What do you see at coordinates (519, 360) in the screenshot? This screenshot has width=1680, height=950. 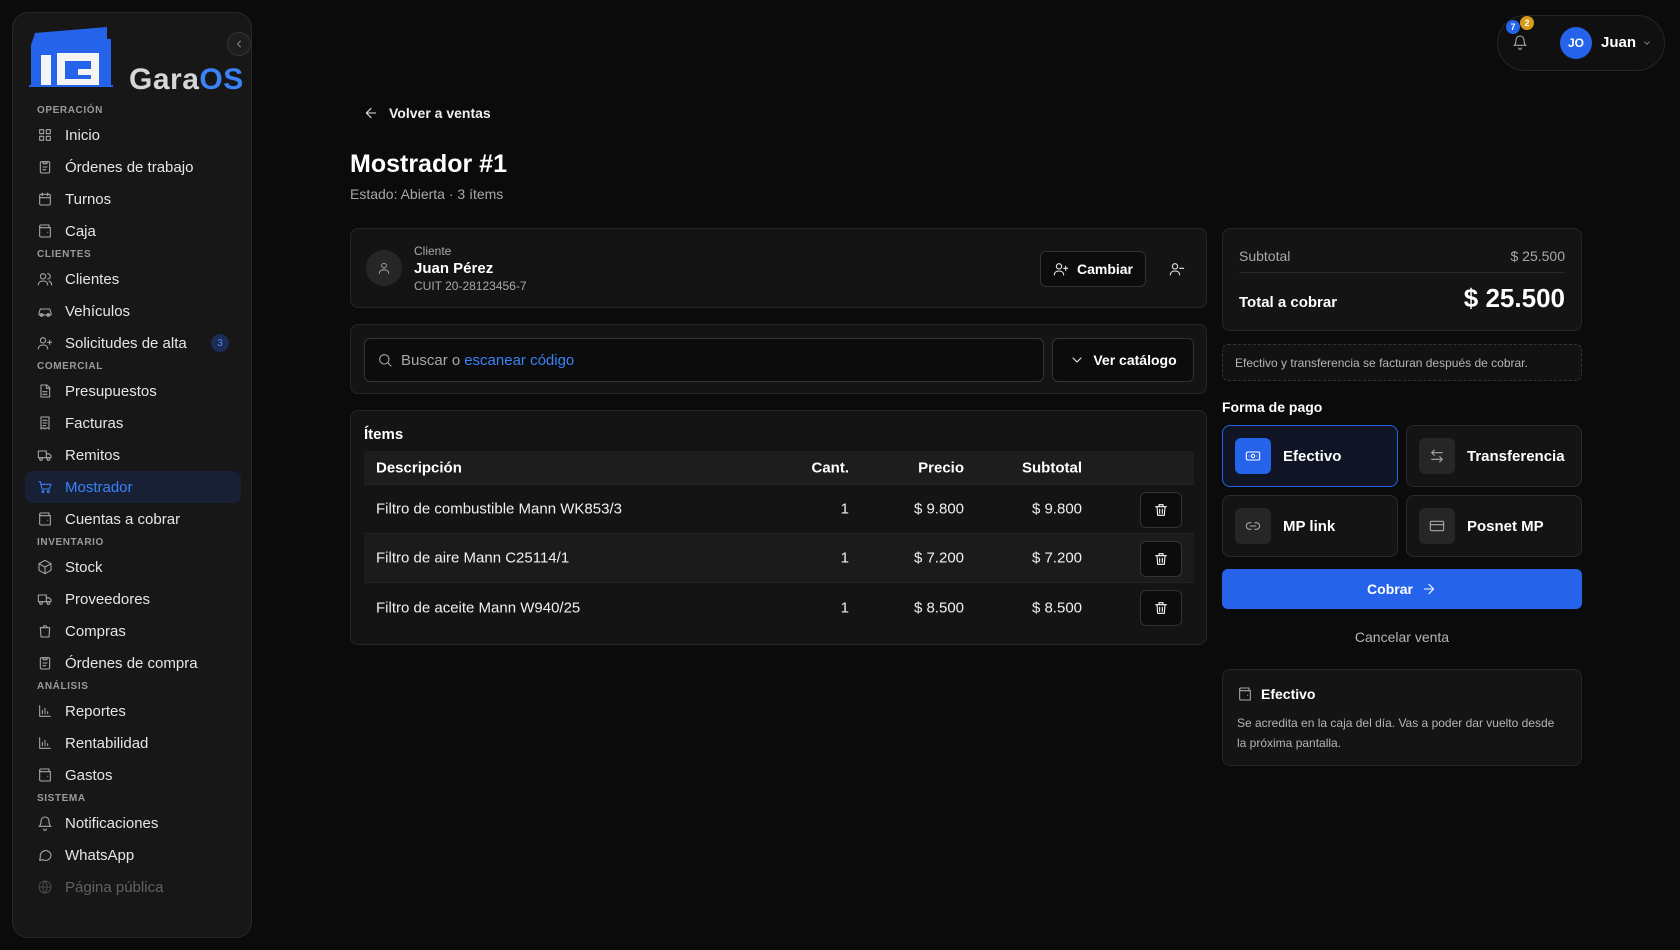 I see `scan-code-link: escanear código` at bounding box center [519, 360].